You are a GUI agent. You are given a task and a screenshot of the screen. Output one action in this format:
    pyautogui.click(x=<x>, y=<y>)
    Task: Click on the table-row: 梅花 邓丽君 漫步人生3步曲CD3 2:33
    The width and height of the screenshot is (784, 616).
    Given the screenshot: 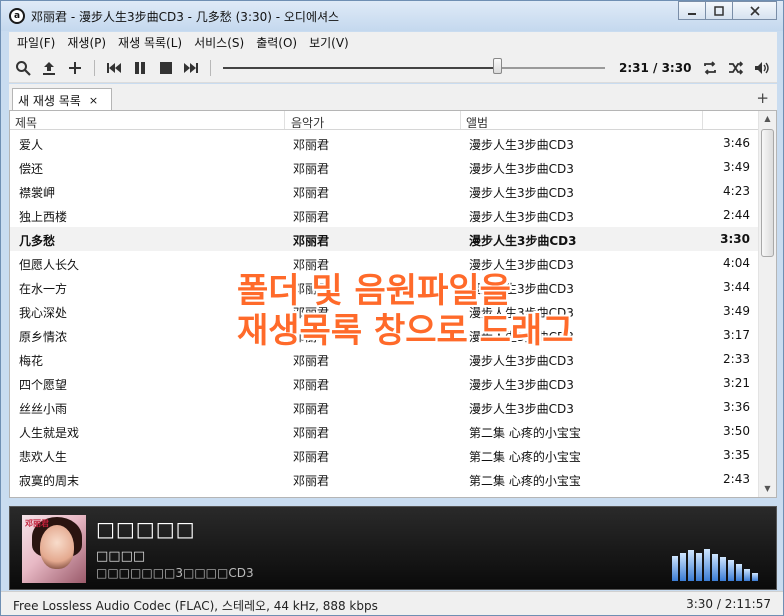 What is the action you would take?
    pyautogui.click(x=384, y=359)
    